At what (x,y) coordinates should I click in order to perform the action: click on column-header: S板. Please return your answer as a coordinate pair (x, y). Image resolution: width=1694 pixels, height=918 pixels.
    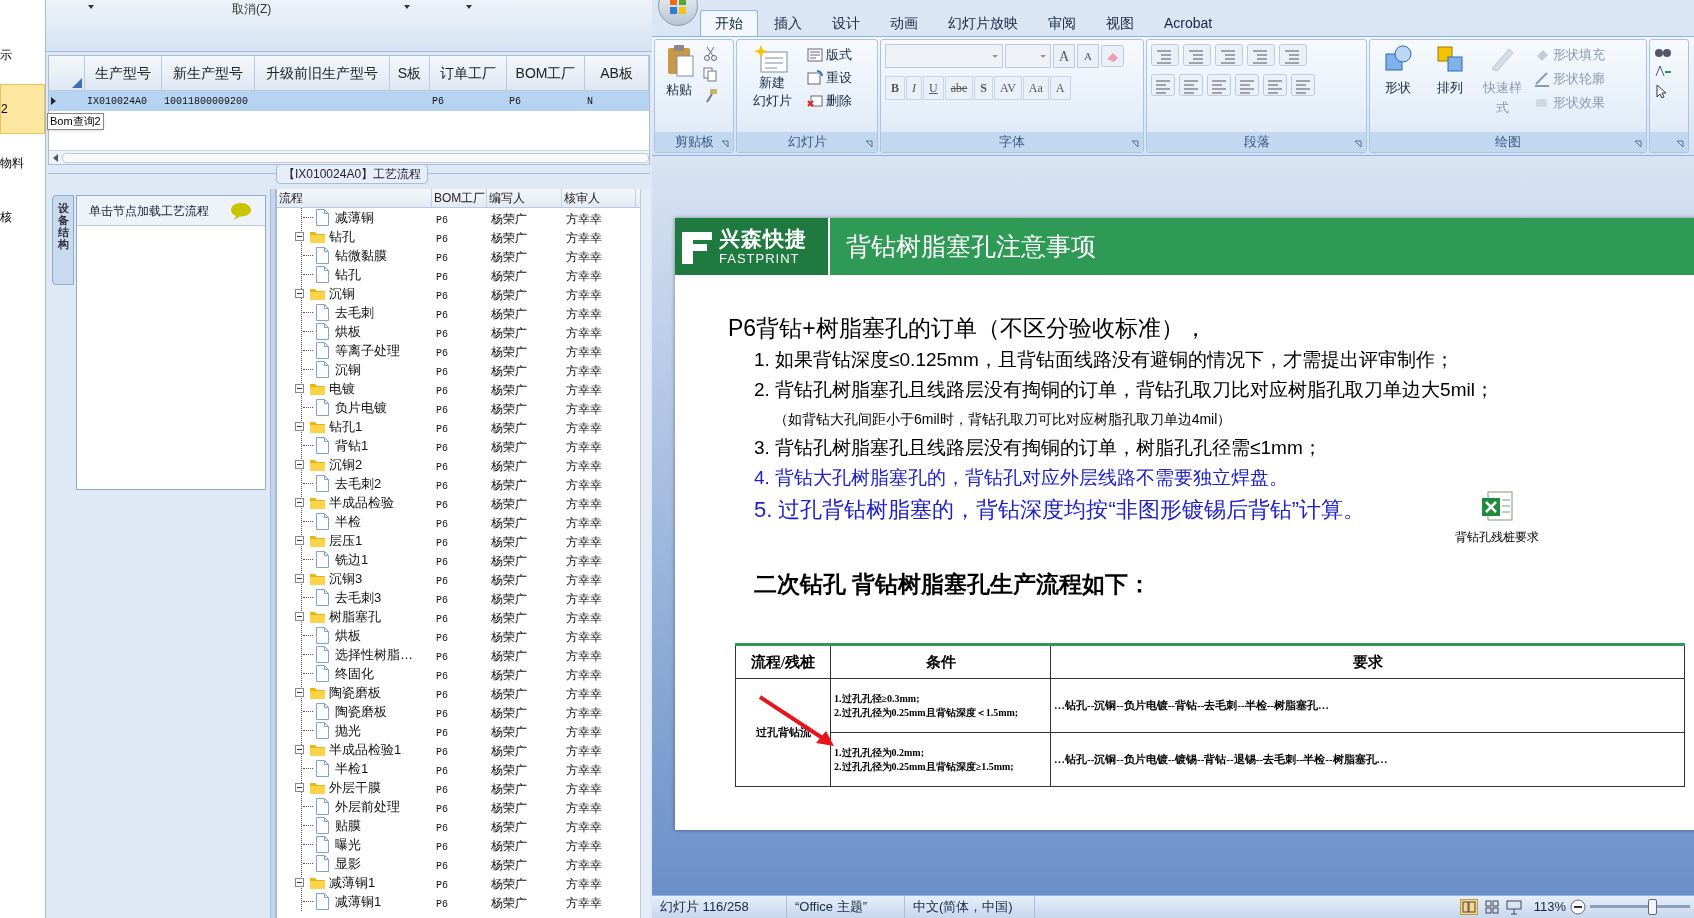
    Looking at the image, I should click on (410, 73).